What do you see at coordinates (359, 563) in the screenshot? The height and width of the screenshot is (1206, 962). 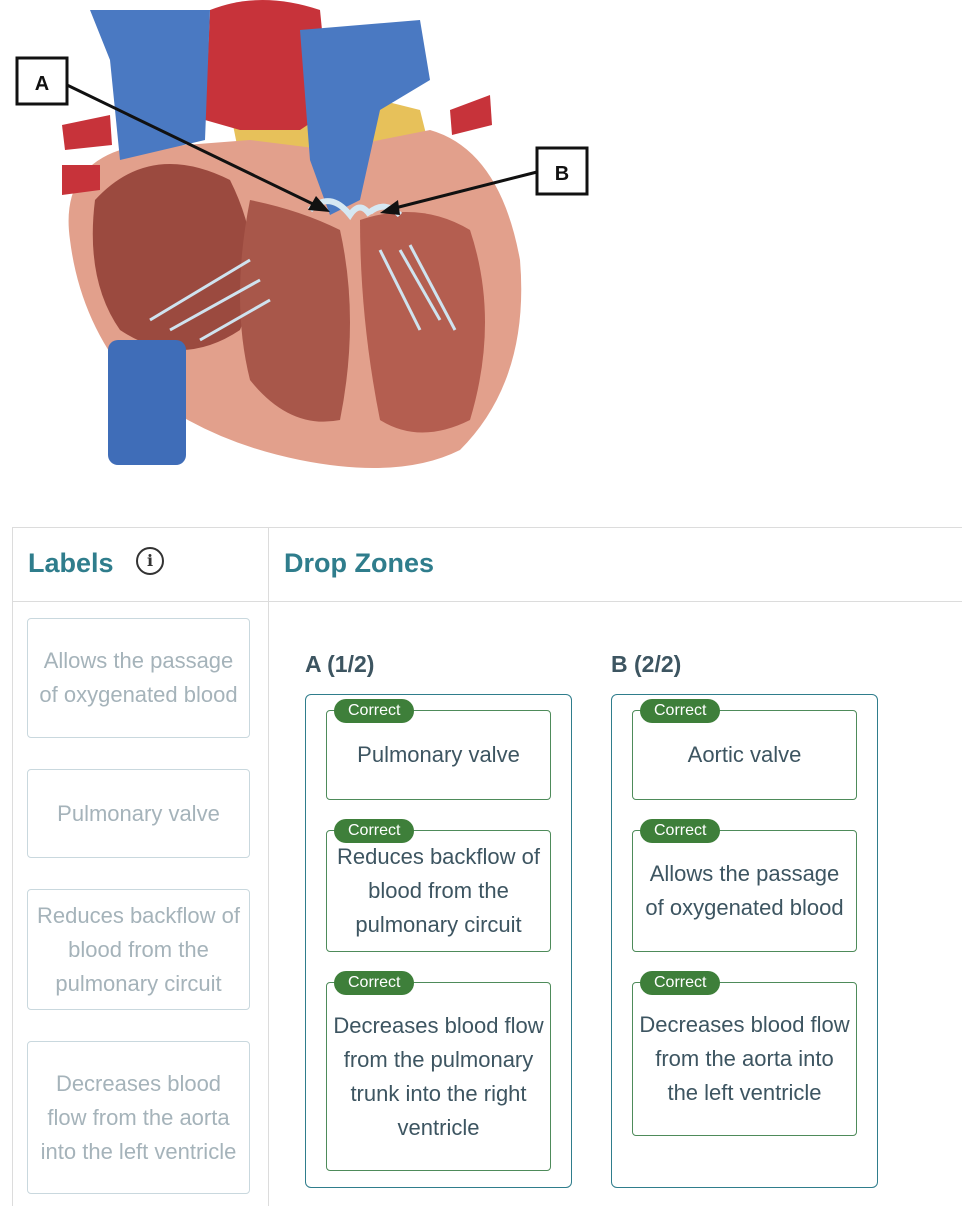 I see `drop-zones-heading: Drop Zones` at bounding box center [359, 563].